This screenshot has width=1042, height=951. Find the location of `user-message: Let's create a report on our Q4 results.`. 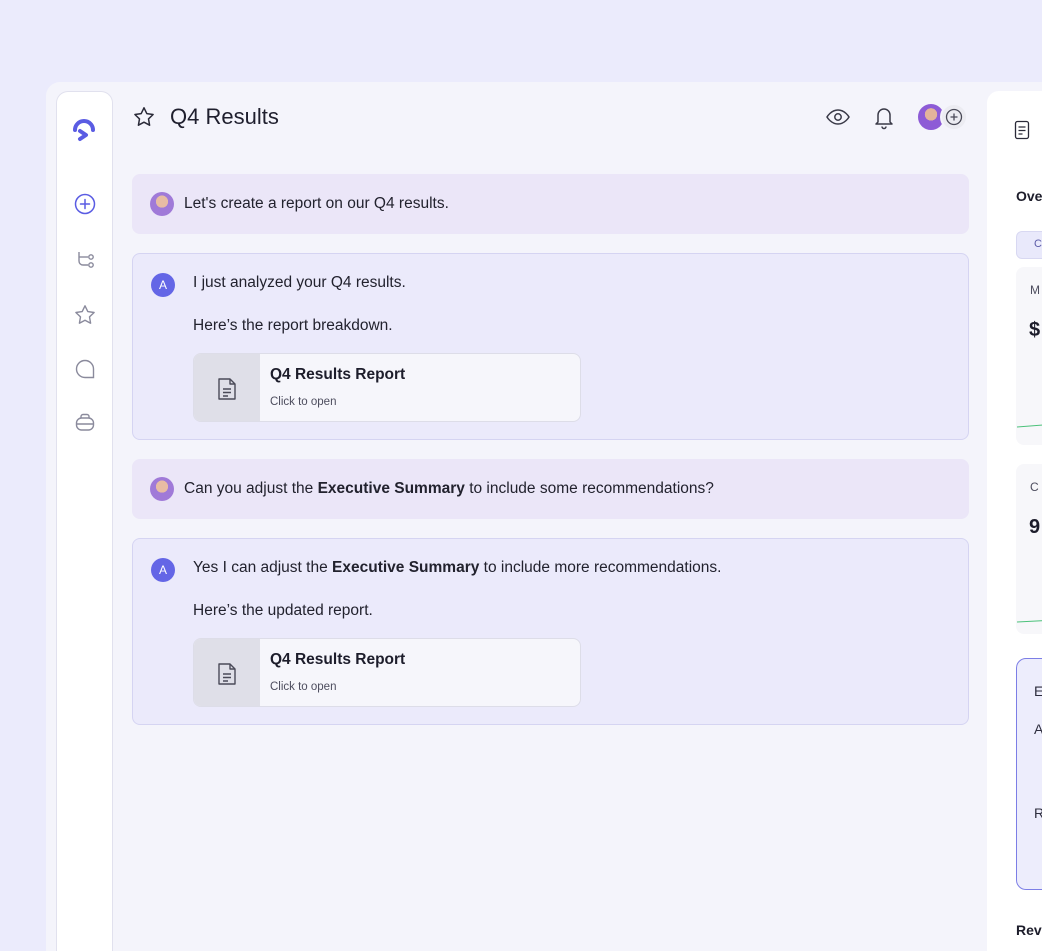

user-message: Let's create a report on our Q4 results. is located at coordinates (550, 204).